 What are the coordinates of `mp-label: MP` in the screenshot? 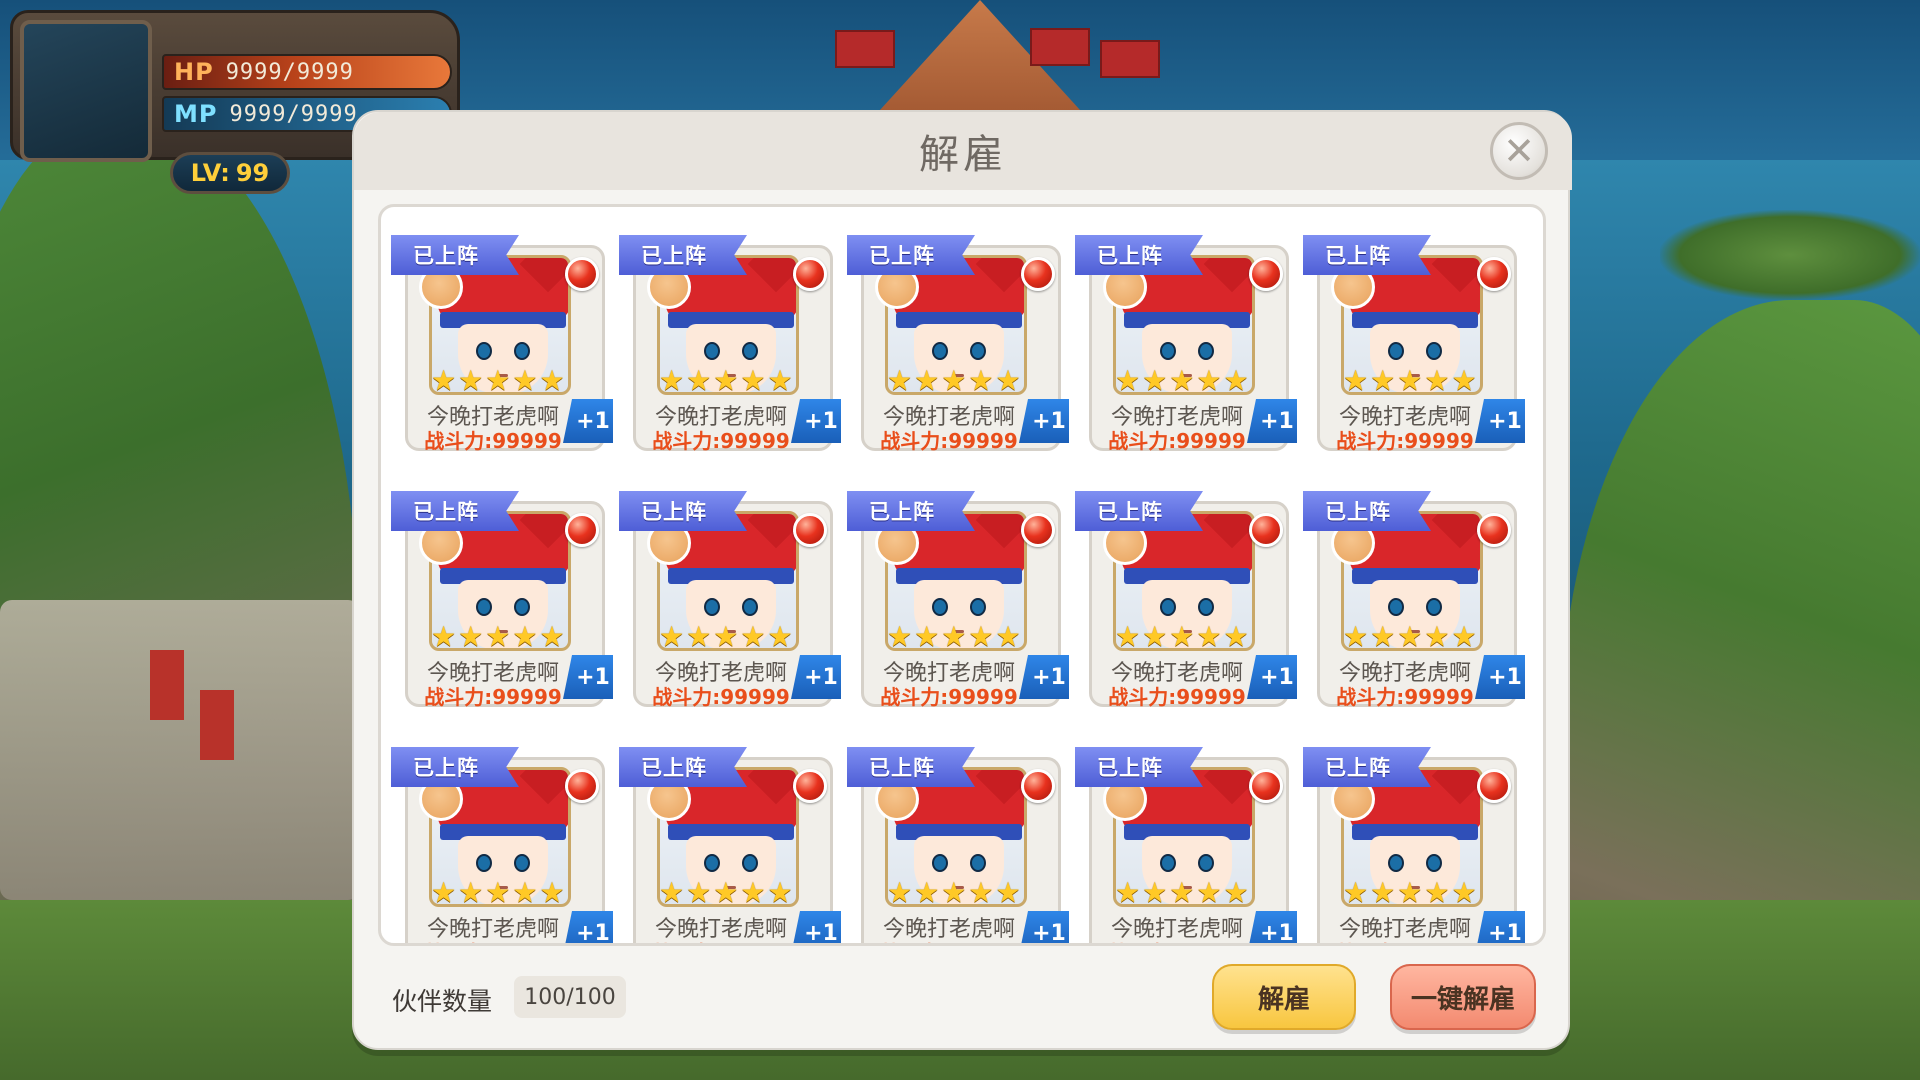 It's located at (196, 114).